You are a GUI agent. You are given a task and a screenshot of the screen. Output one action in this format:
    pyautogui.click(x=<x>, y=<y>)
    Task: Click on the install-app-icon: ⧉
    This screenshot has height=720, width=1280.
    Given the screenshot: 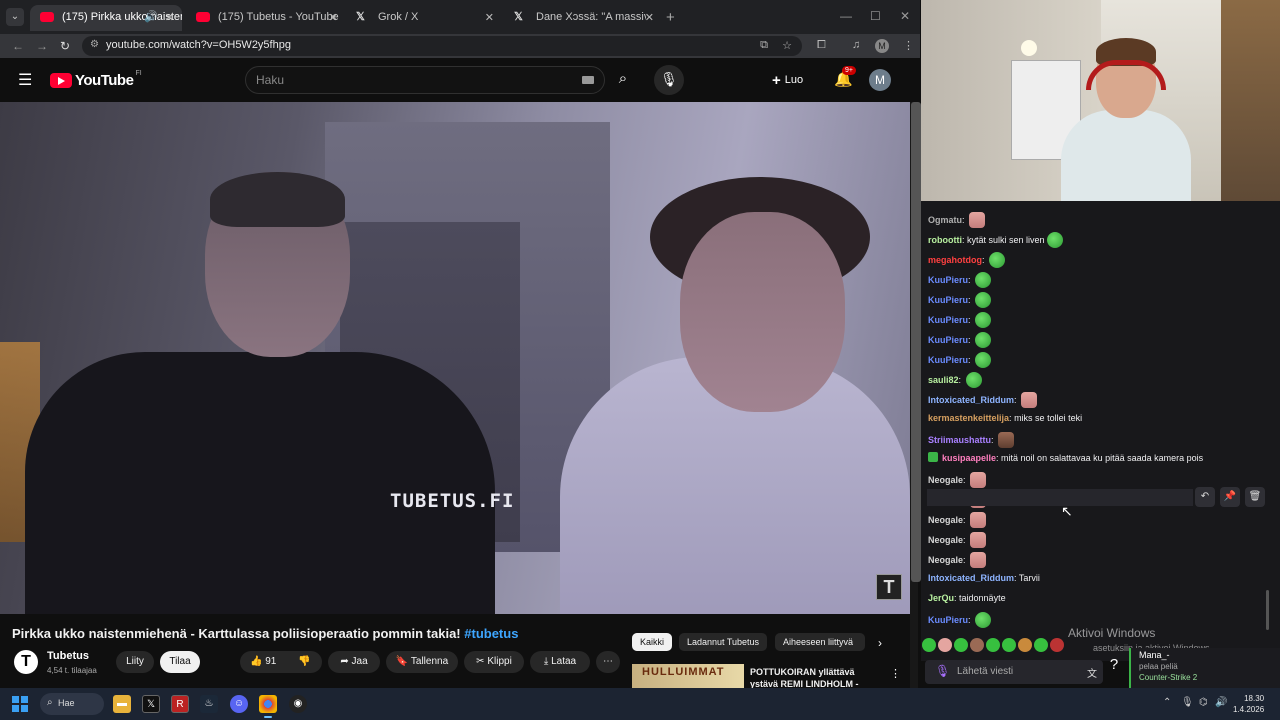 What is the action you would take?
    pyautogui.click(x=764, y=45)
    